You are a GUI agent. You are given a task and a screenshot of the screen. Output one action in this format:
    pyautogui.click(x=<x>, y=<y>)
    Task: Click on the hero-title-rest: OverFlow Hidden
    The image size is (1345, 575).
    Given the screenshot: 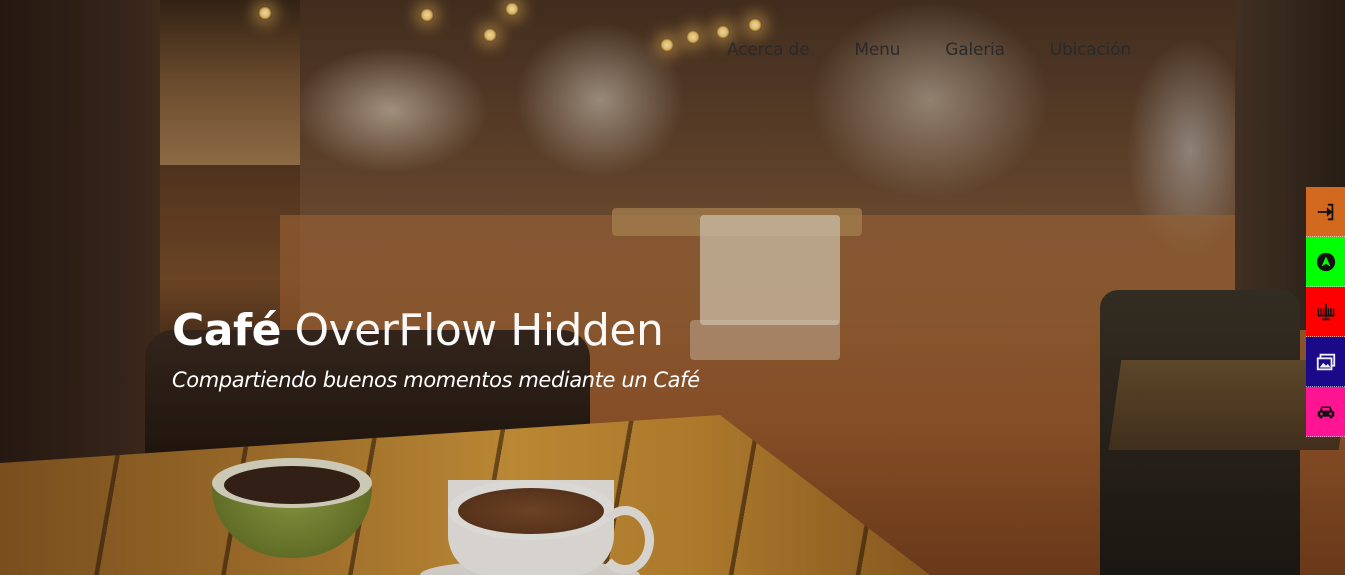 What is the action you would take?
    pyautogui.click(x=479, y=330)
    